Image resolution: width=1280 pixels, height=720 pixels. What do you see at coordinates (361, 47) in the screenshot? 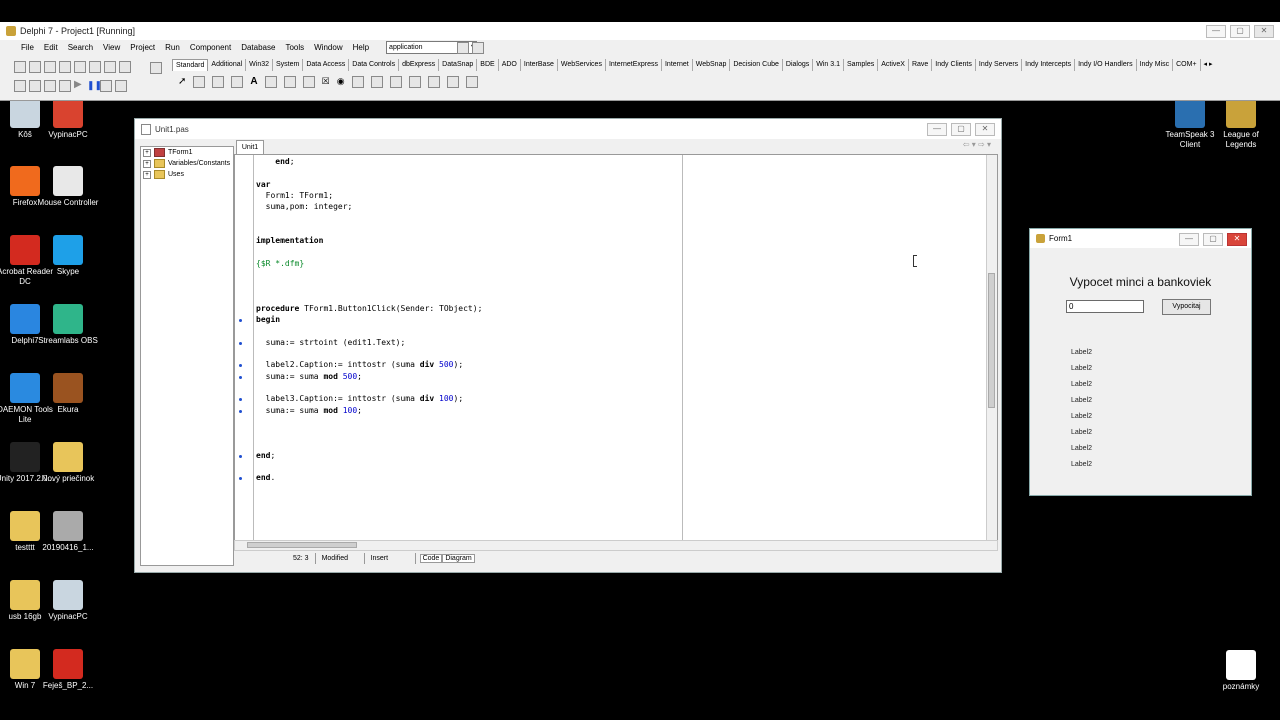
I see `menu-item-help: Help` at bounding box center [361, 47].